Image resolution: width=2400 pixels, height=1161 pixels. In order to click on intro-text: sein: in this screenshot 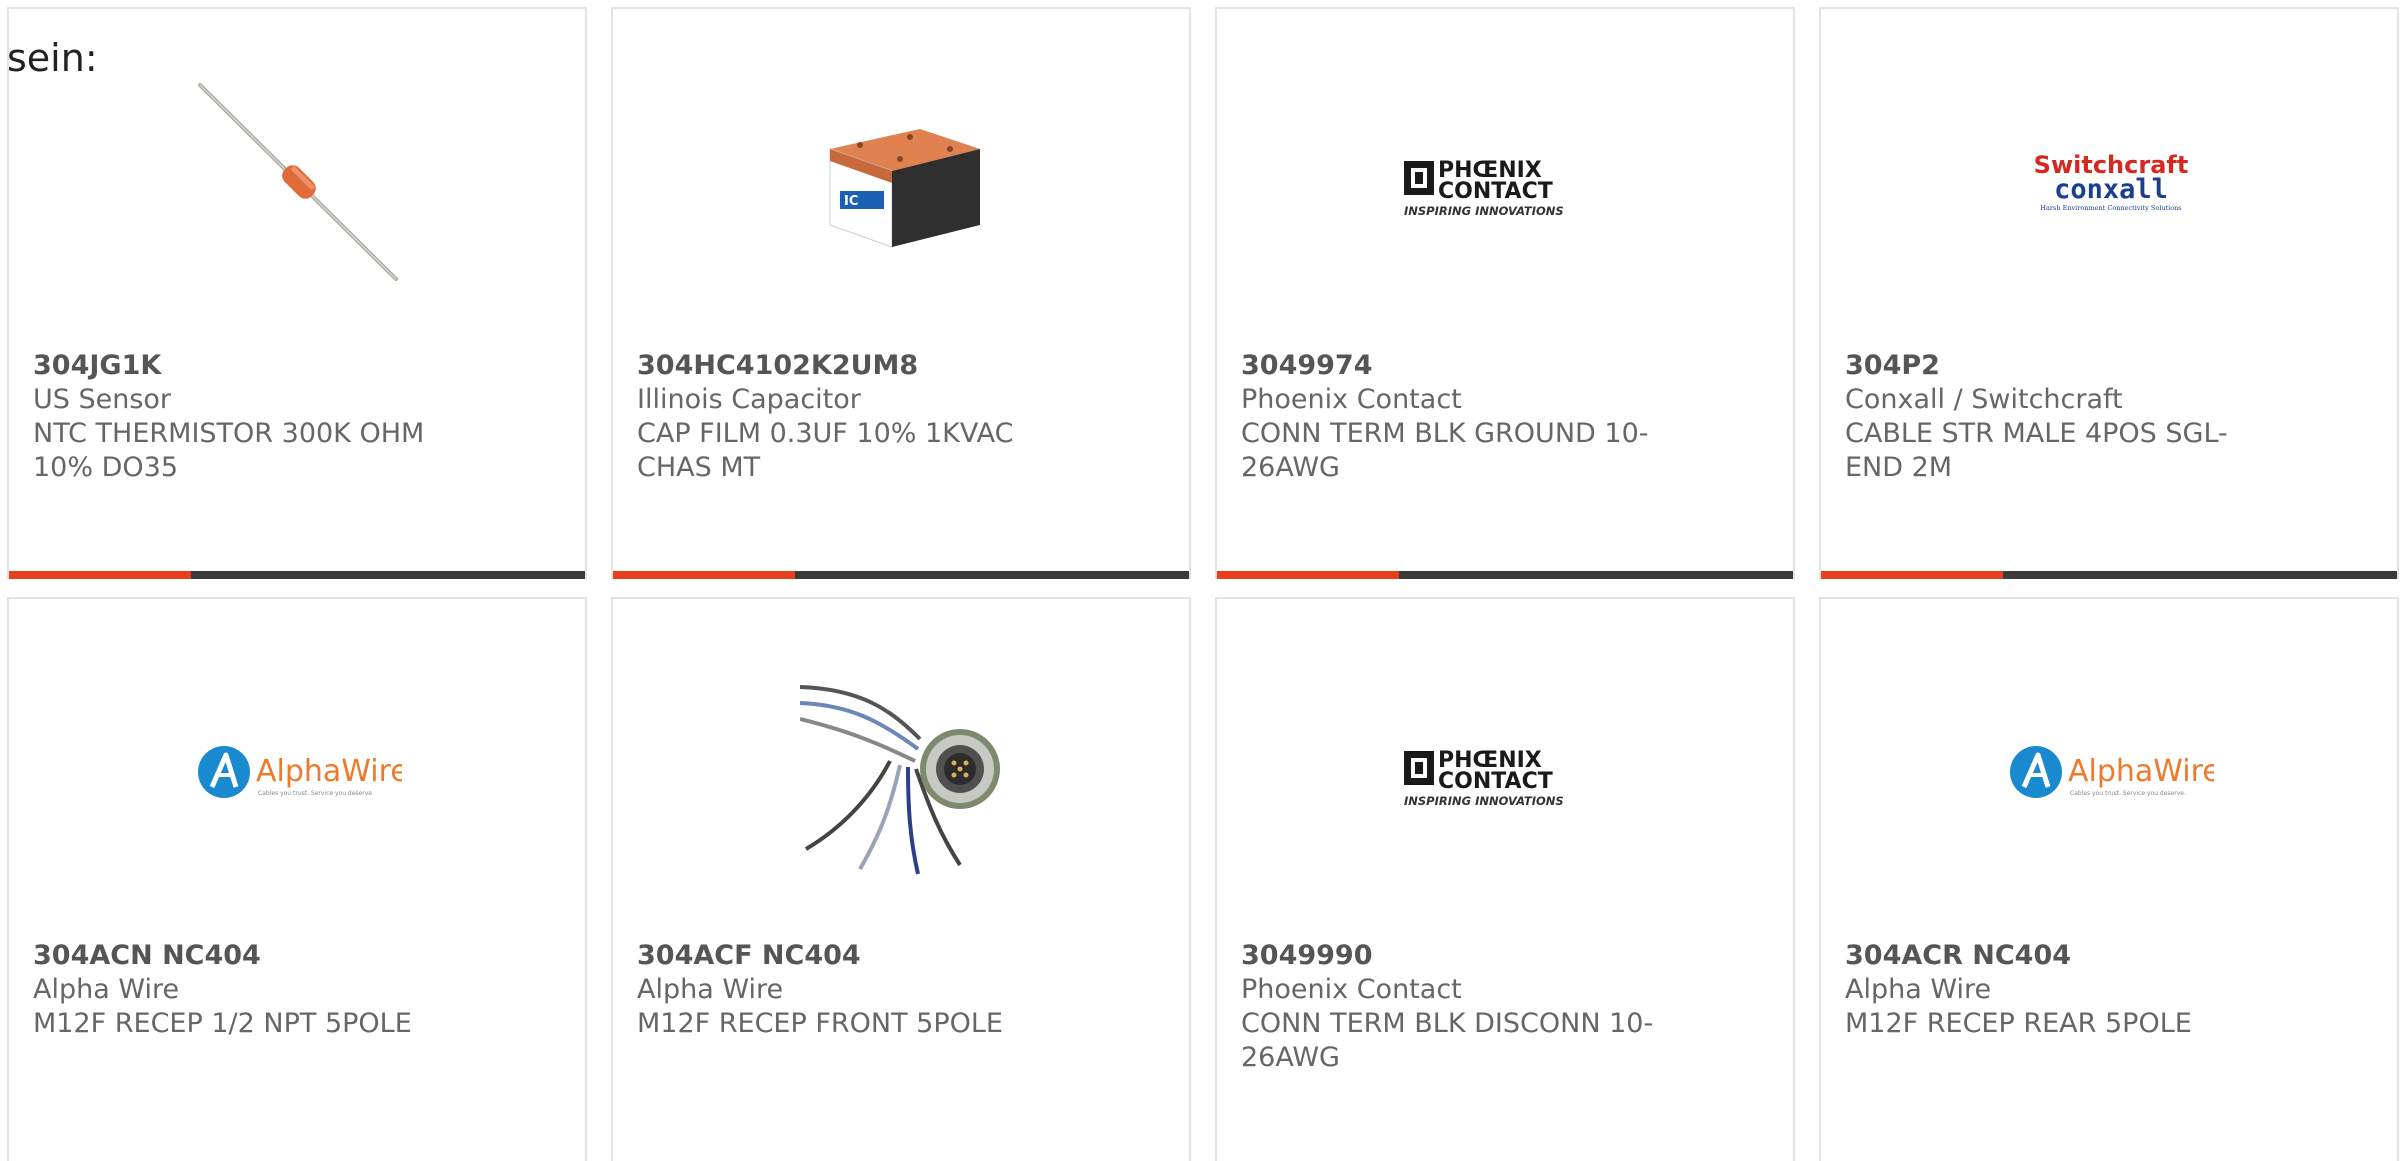, I will do `click(52, 58)`.